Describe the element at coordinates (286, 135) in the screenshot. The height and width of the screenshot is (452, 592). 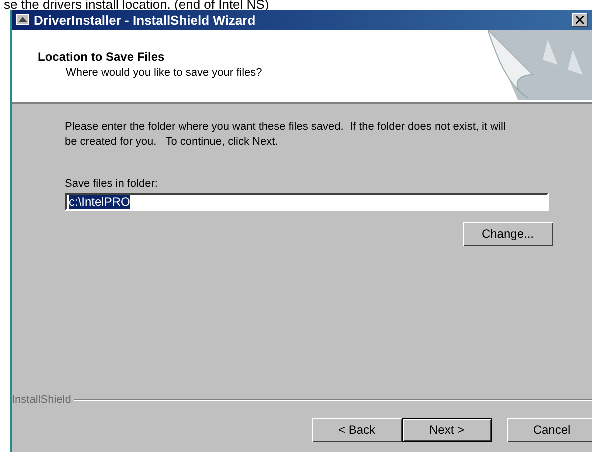
I see `instructions-text: Please enter the folder where you want these files saved. If the folder does not exist, it will be created for you. To continue, click Next.` at that location.